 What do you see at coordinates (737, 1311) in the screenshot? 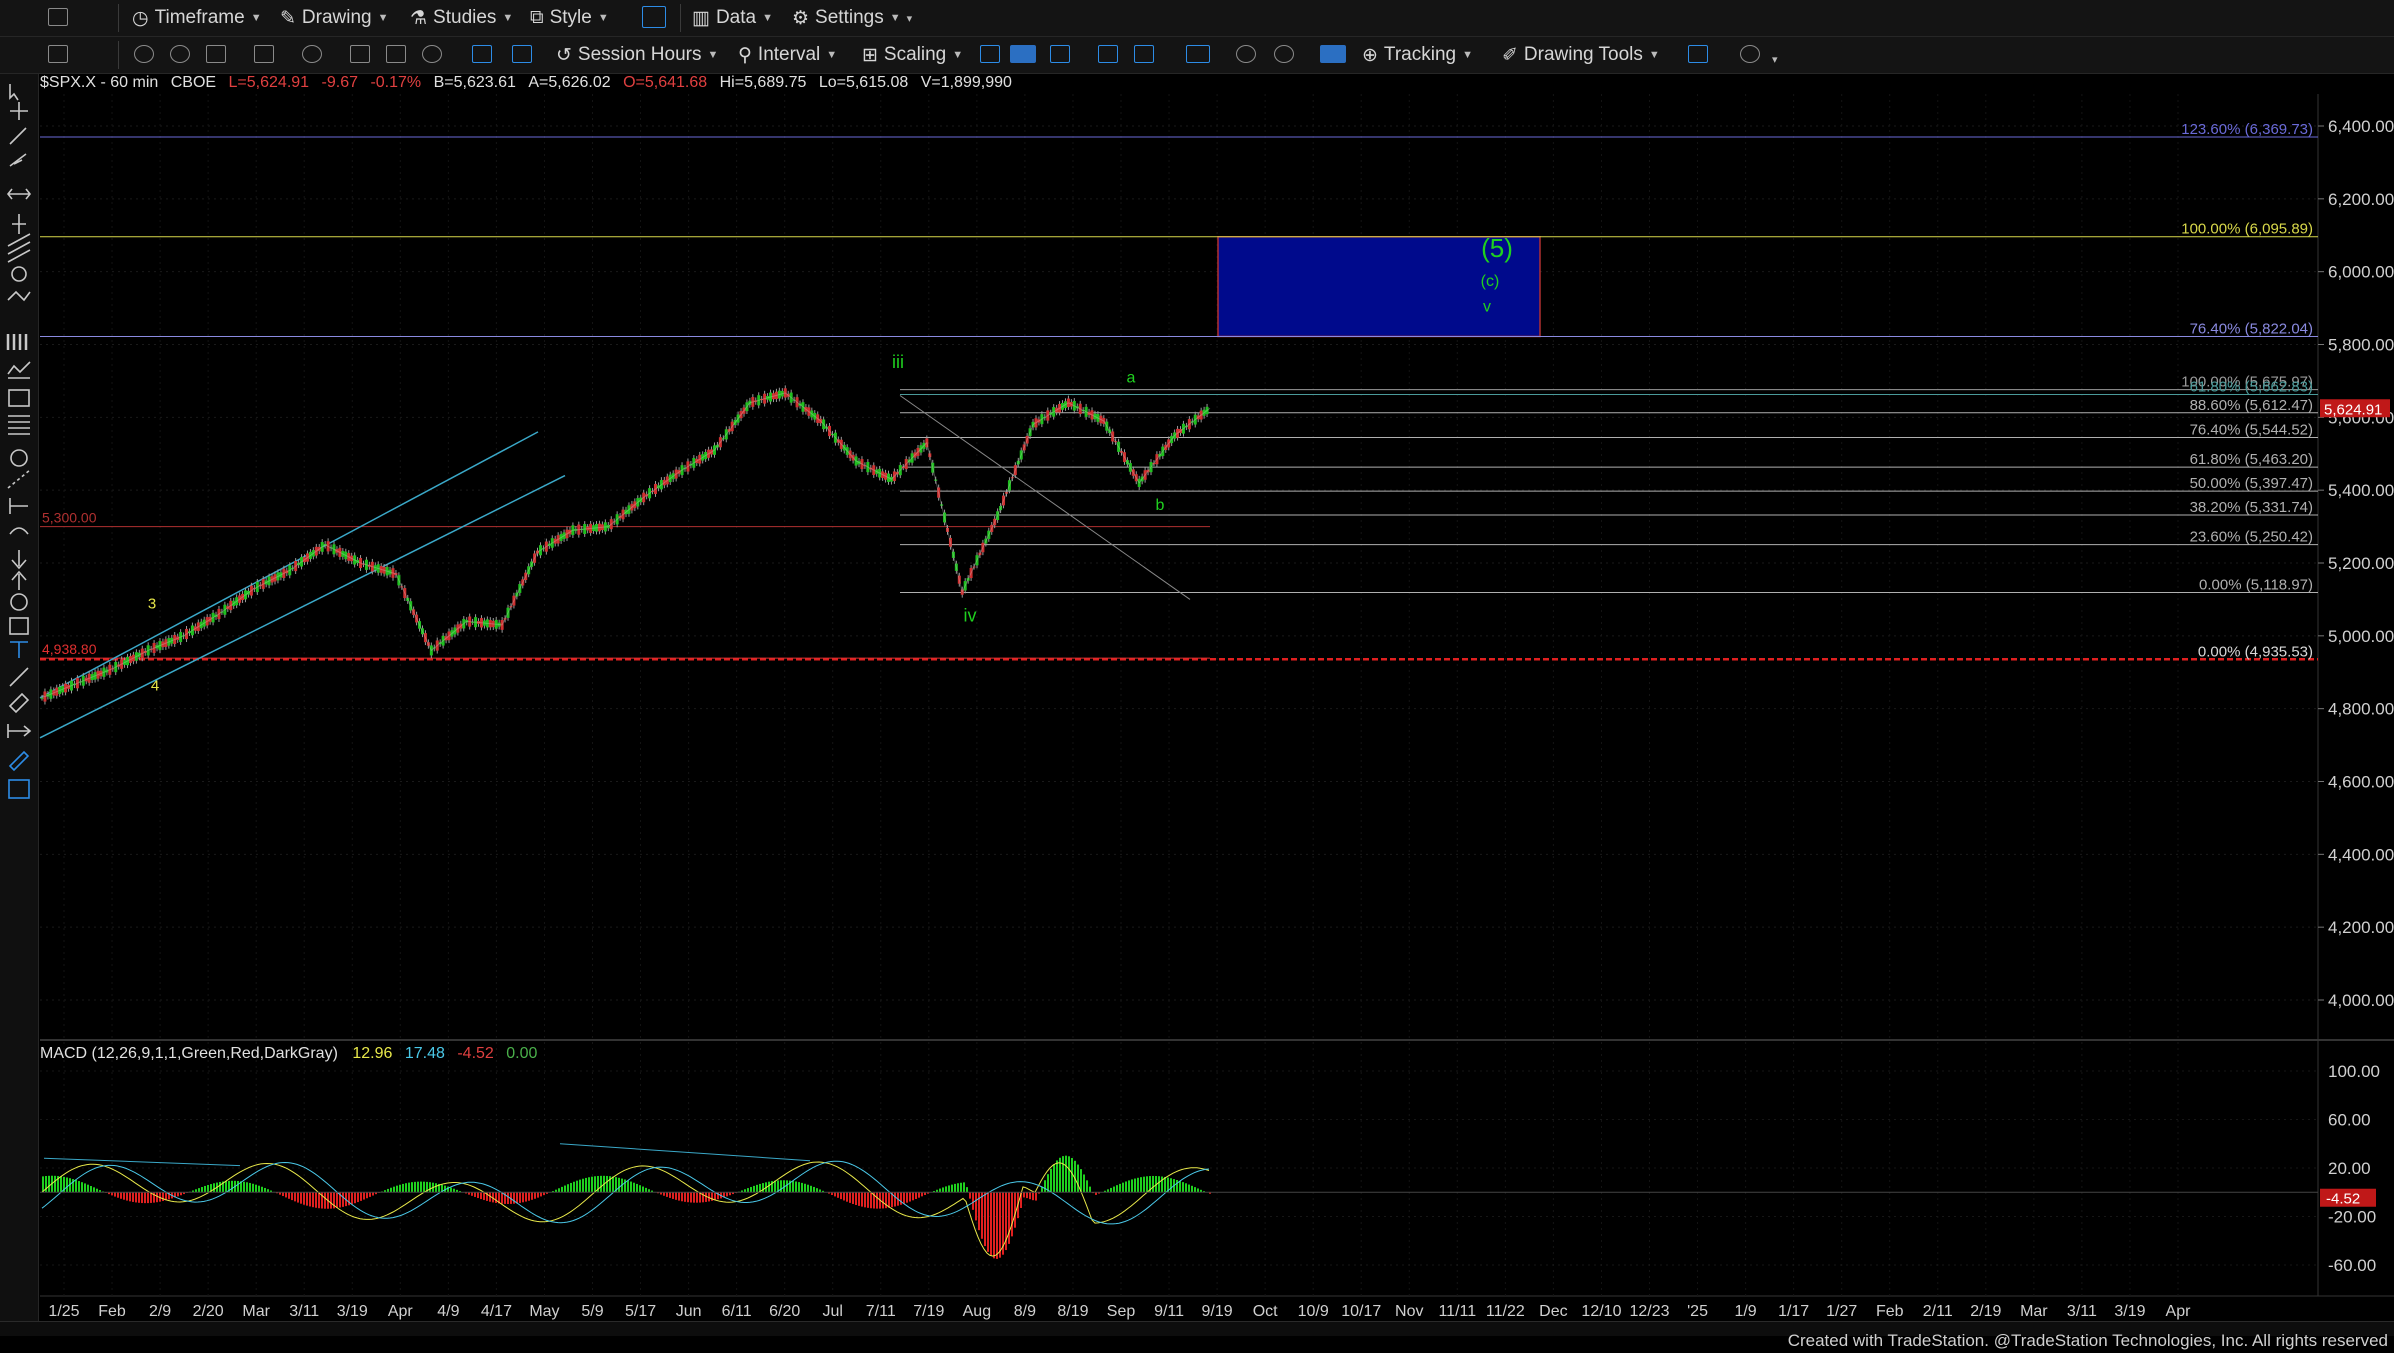
I see `date-tick-label: 6/11` at bounding box center [737, 1311].